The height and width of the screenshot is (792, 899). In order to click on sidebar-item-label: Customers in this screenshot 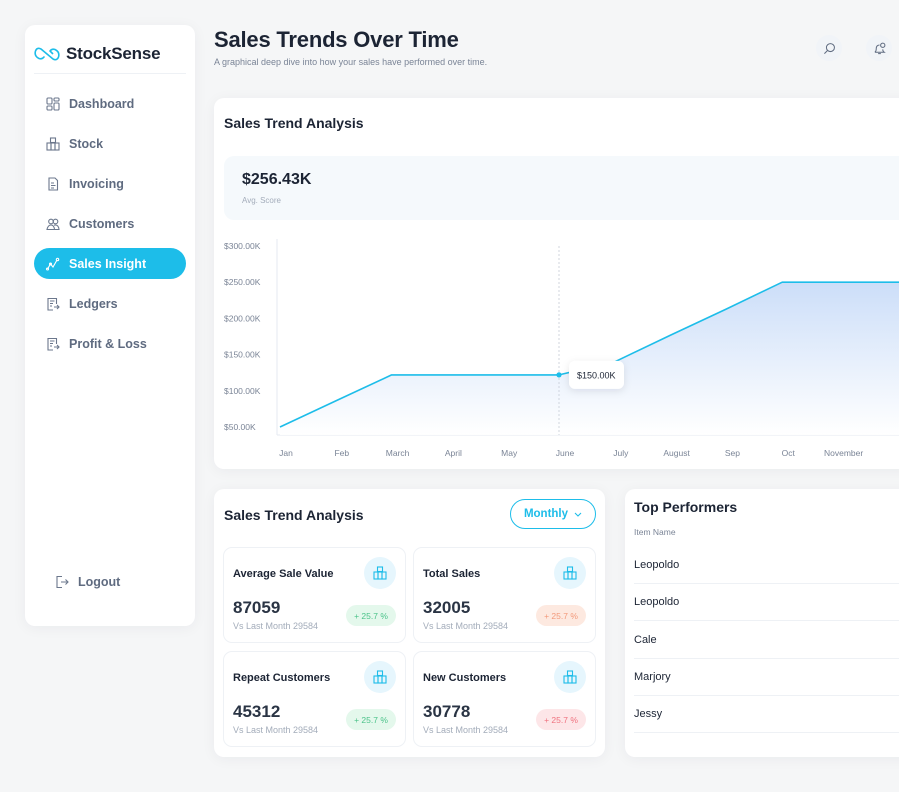, I will do `click(102, 223)`.